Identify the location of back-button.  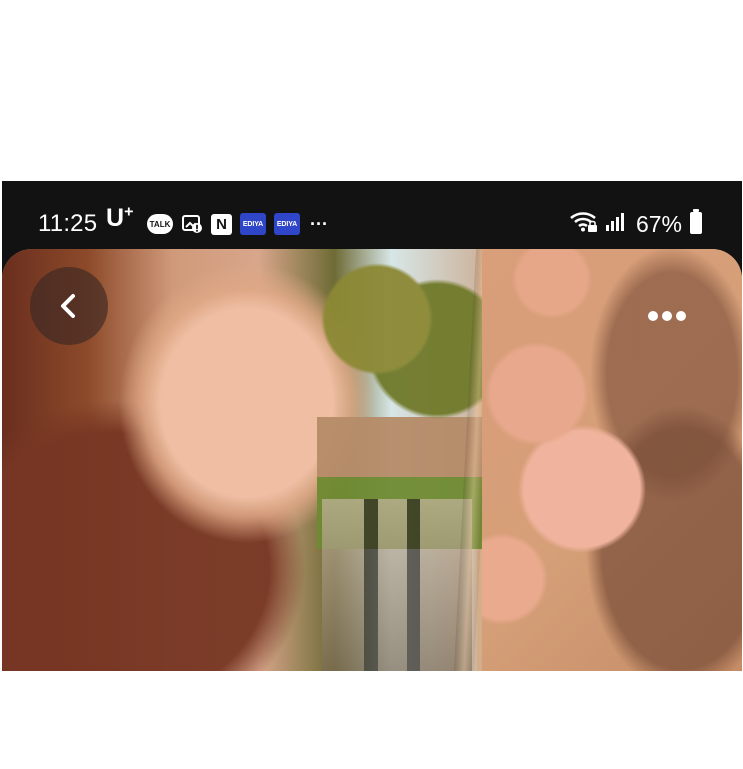
(69, 306).